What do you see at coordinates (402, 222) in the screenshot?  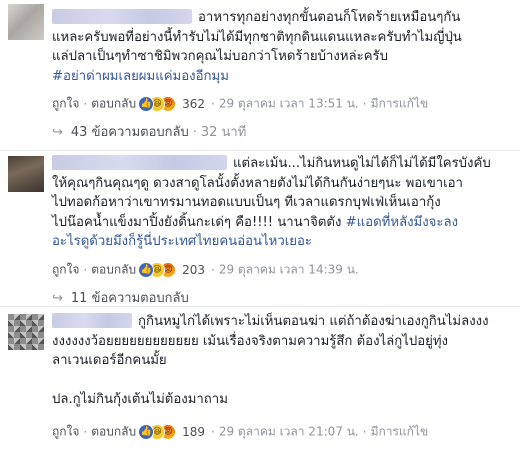 I see `hashtag-link: #แอดที่หลังมึงจะลง` at bounding box center [402, 222].